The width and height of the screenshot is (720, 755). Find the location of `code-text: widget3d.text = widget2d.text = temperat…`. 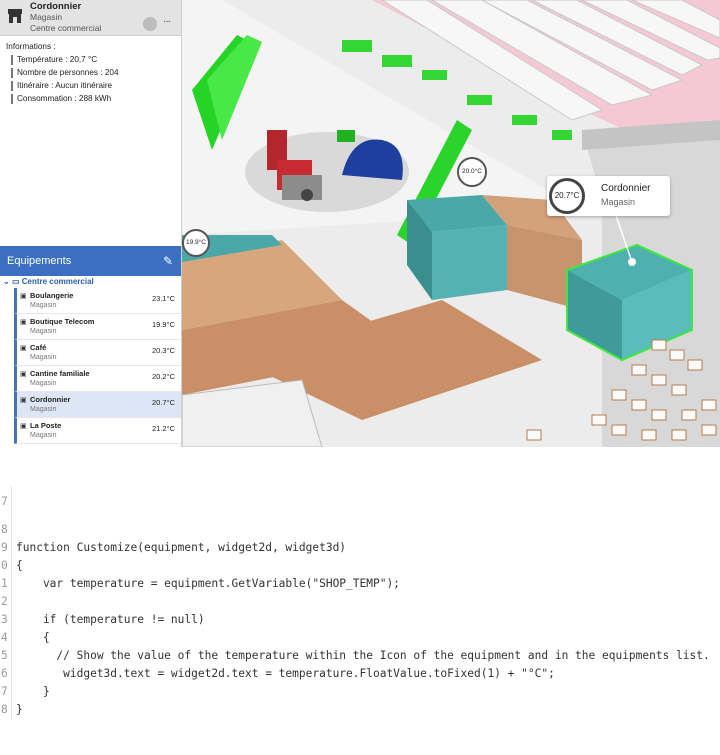

code-text: widget3d.text = widget2d.text = temperat… is located at coordinates (285, 673).